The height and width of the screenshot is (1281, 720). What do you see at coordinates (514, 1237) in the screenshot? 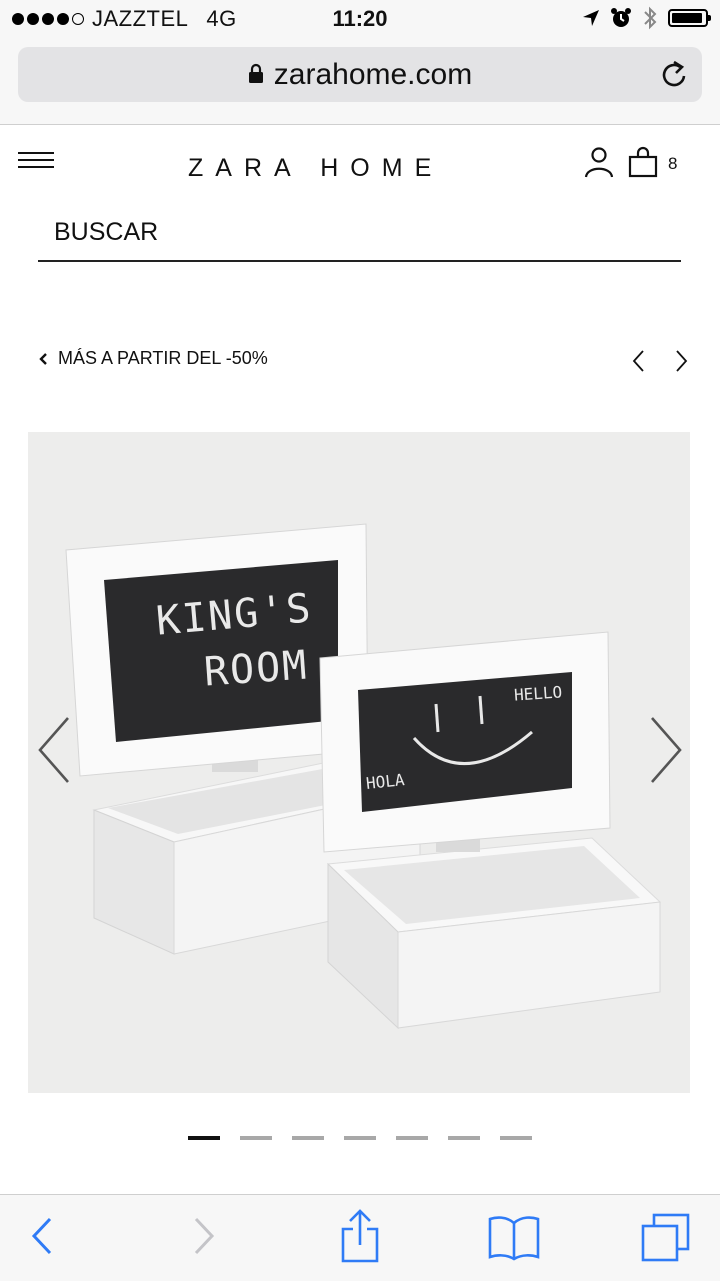
I see `bookmarks-icon` at bounding box center [514, 1237].